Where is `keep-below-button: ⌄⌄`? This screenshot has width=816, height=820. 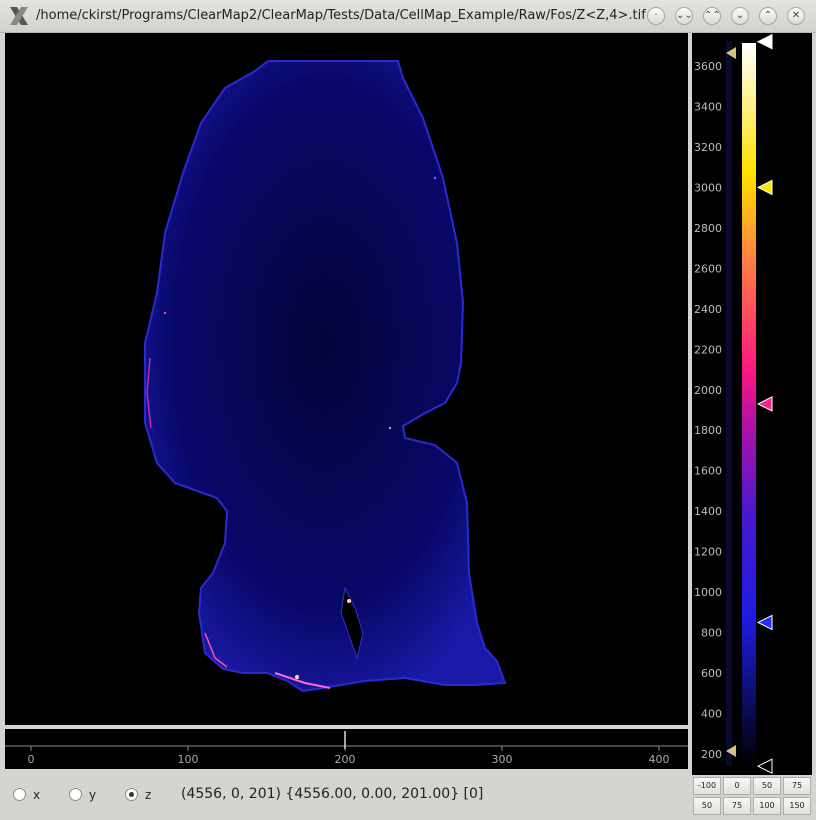
keep-below-button: ⌄⌄ is located at coordinates (684, 16).